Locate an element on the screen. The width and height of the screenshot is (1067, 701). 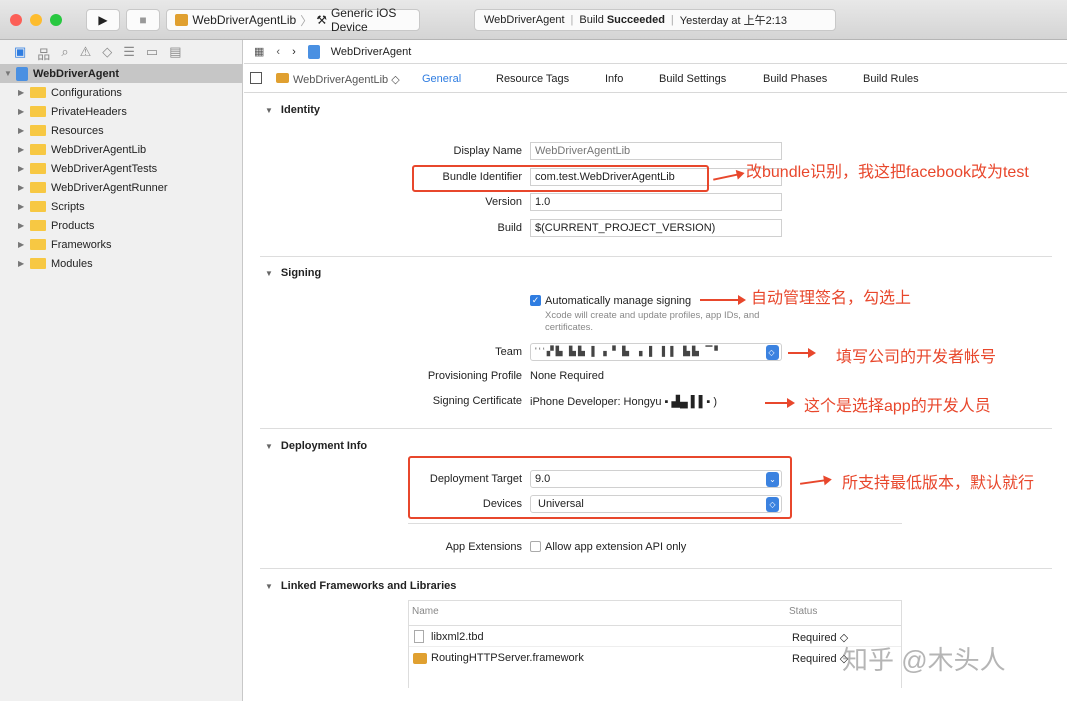
close-button is located at coordinates (16, 20).